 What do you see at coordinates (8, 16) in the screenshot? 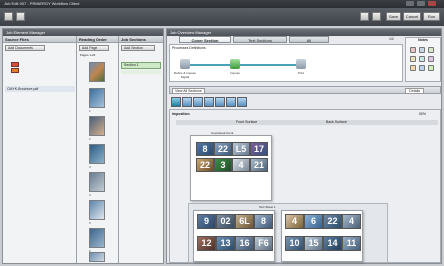
I see `back-icon` at bounding box center [8, 16].